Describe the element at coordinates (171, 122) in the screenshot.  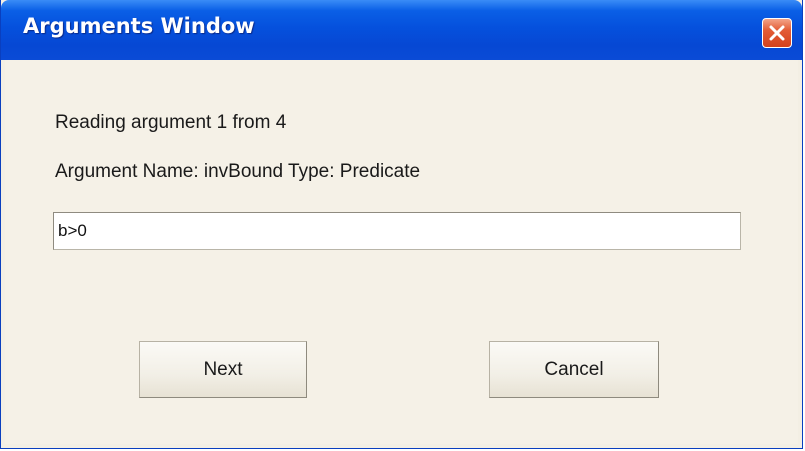
I see `reading-status-label: Reading argument 1 from 4` at that location.